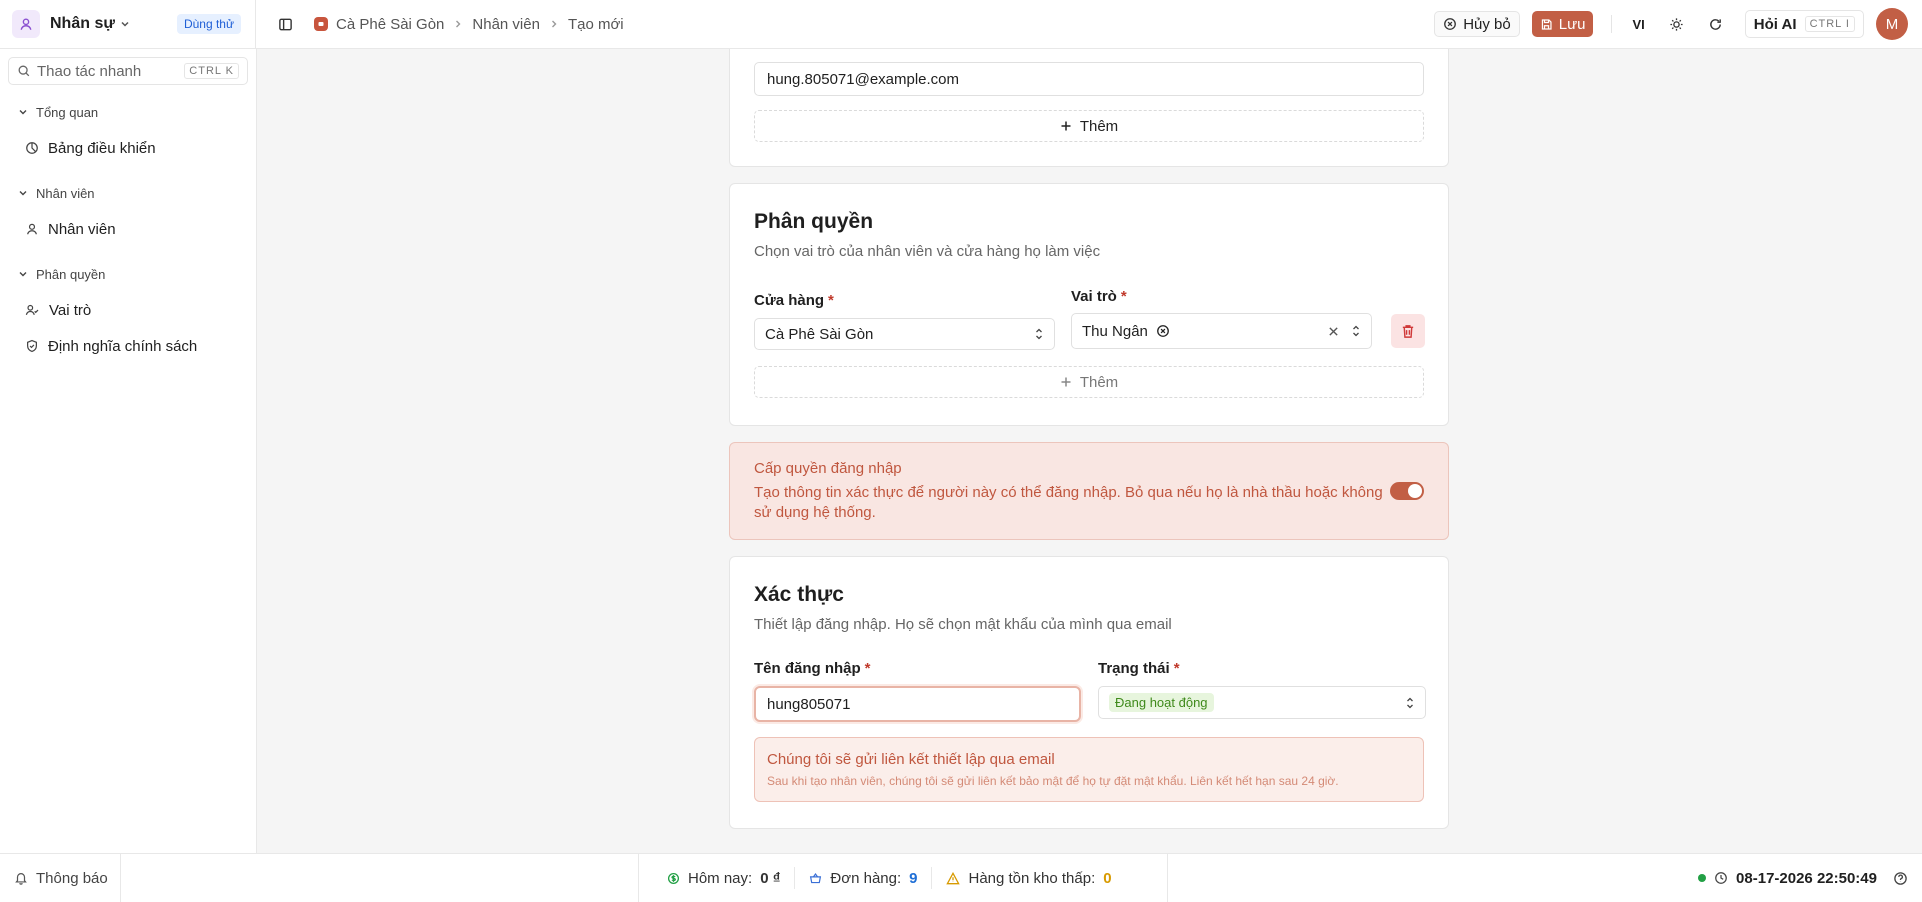  I want to click on notifications-button: Thông báo, so click(60, 878).